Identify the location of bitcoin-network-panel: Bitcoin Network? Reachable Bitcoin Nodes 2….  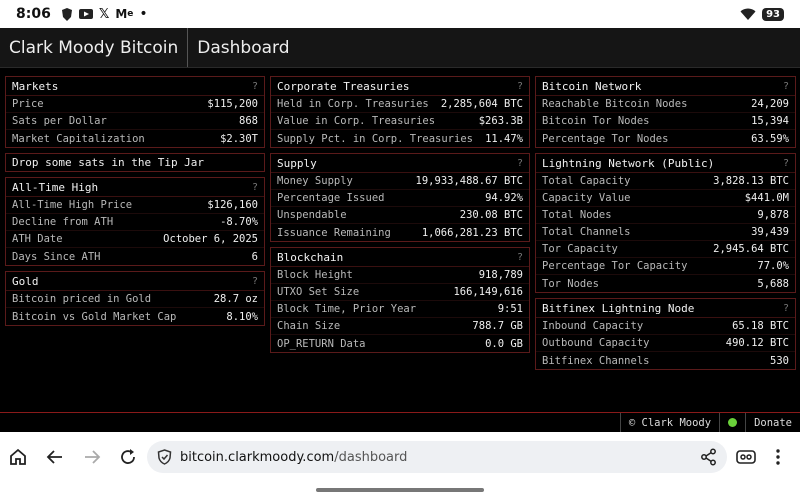
(665, 112).